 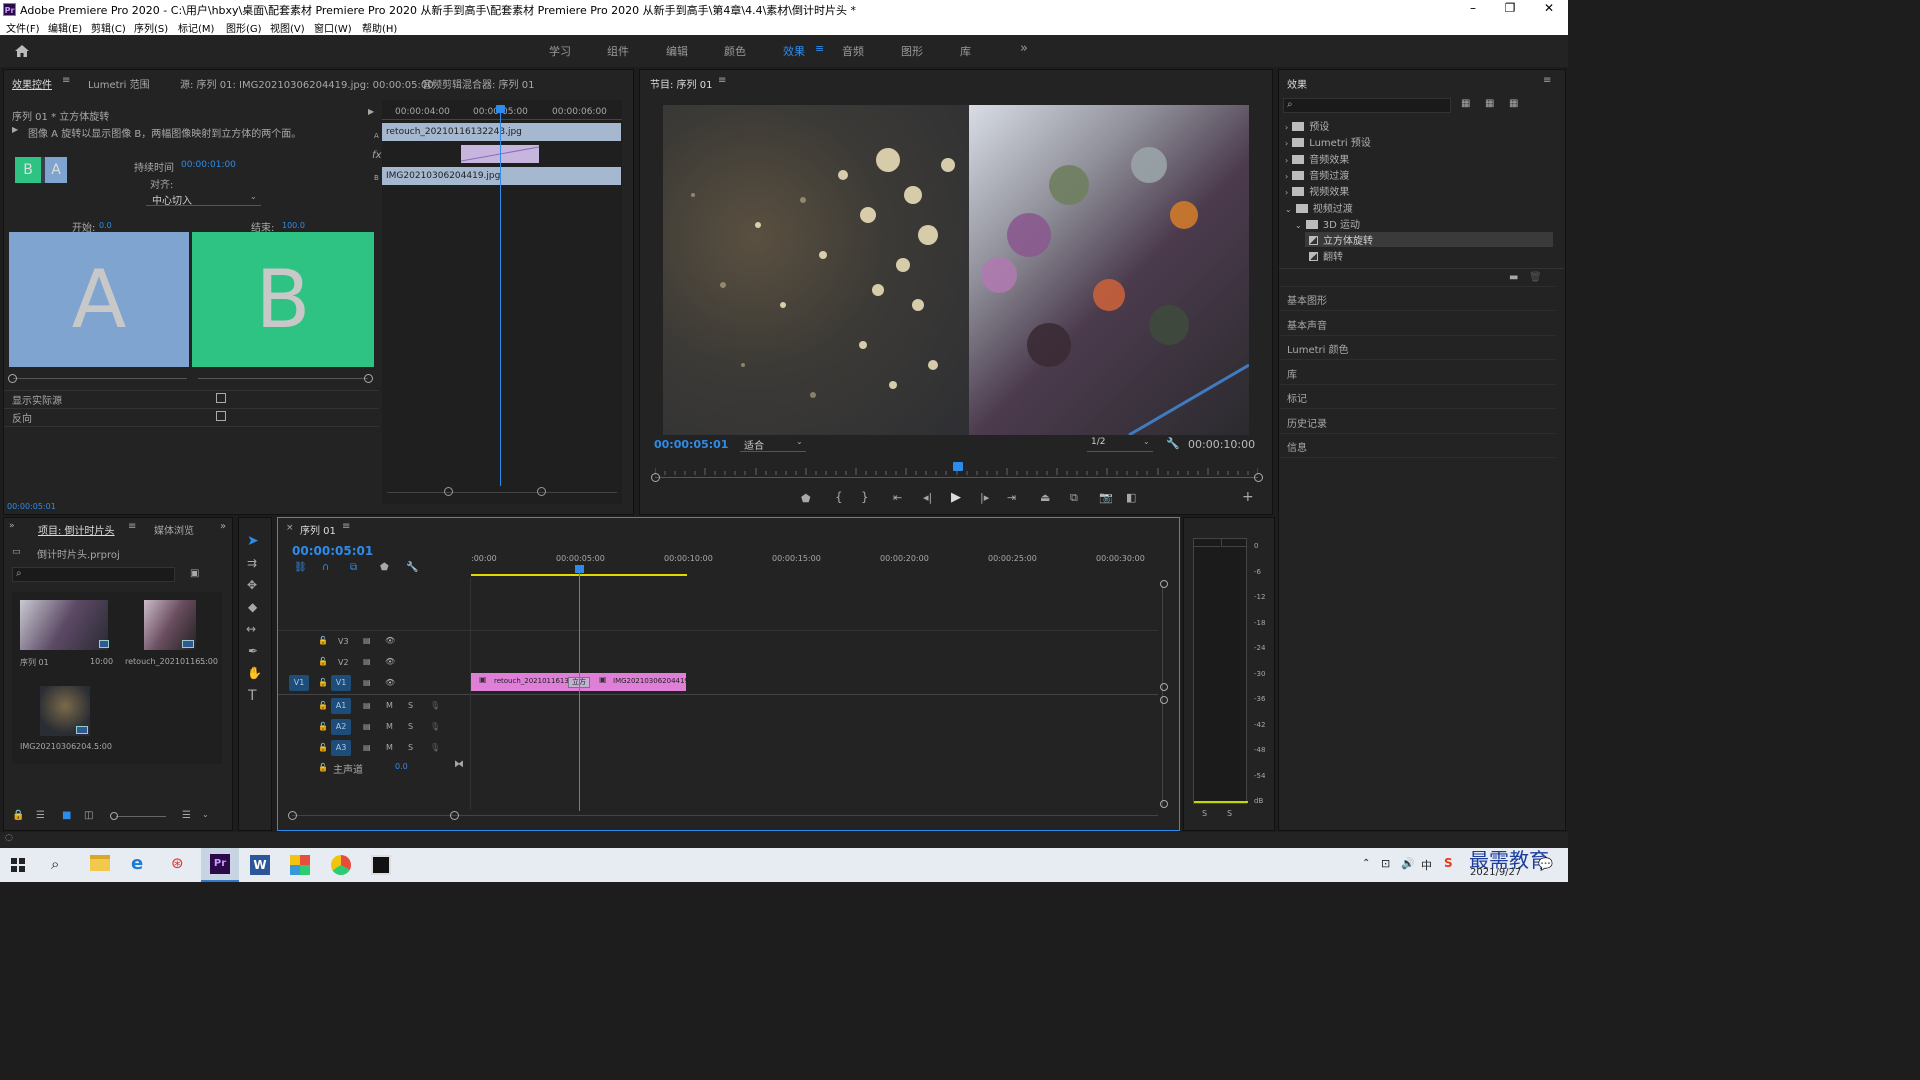 What do you see at coordinates (1011, 497) in the screenshot?
I see `go-to-out-icon: ⇥` at bounding box center [1011, 497].